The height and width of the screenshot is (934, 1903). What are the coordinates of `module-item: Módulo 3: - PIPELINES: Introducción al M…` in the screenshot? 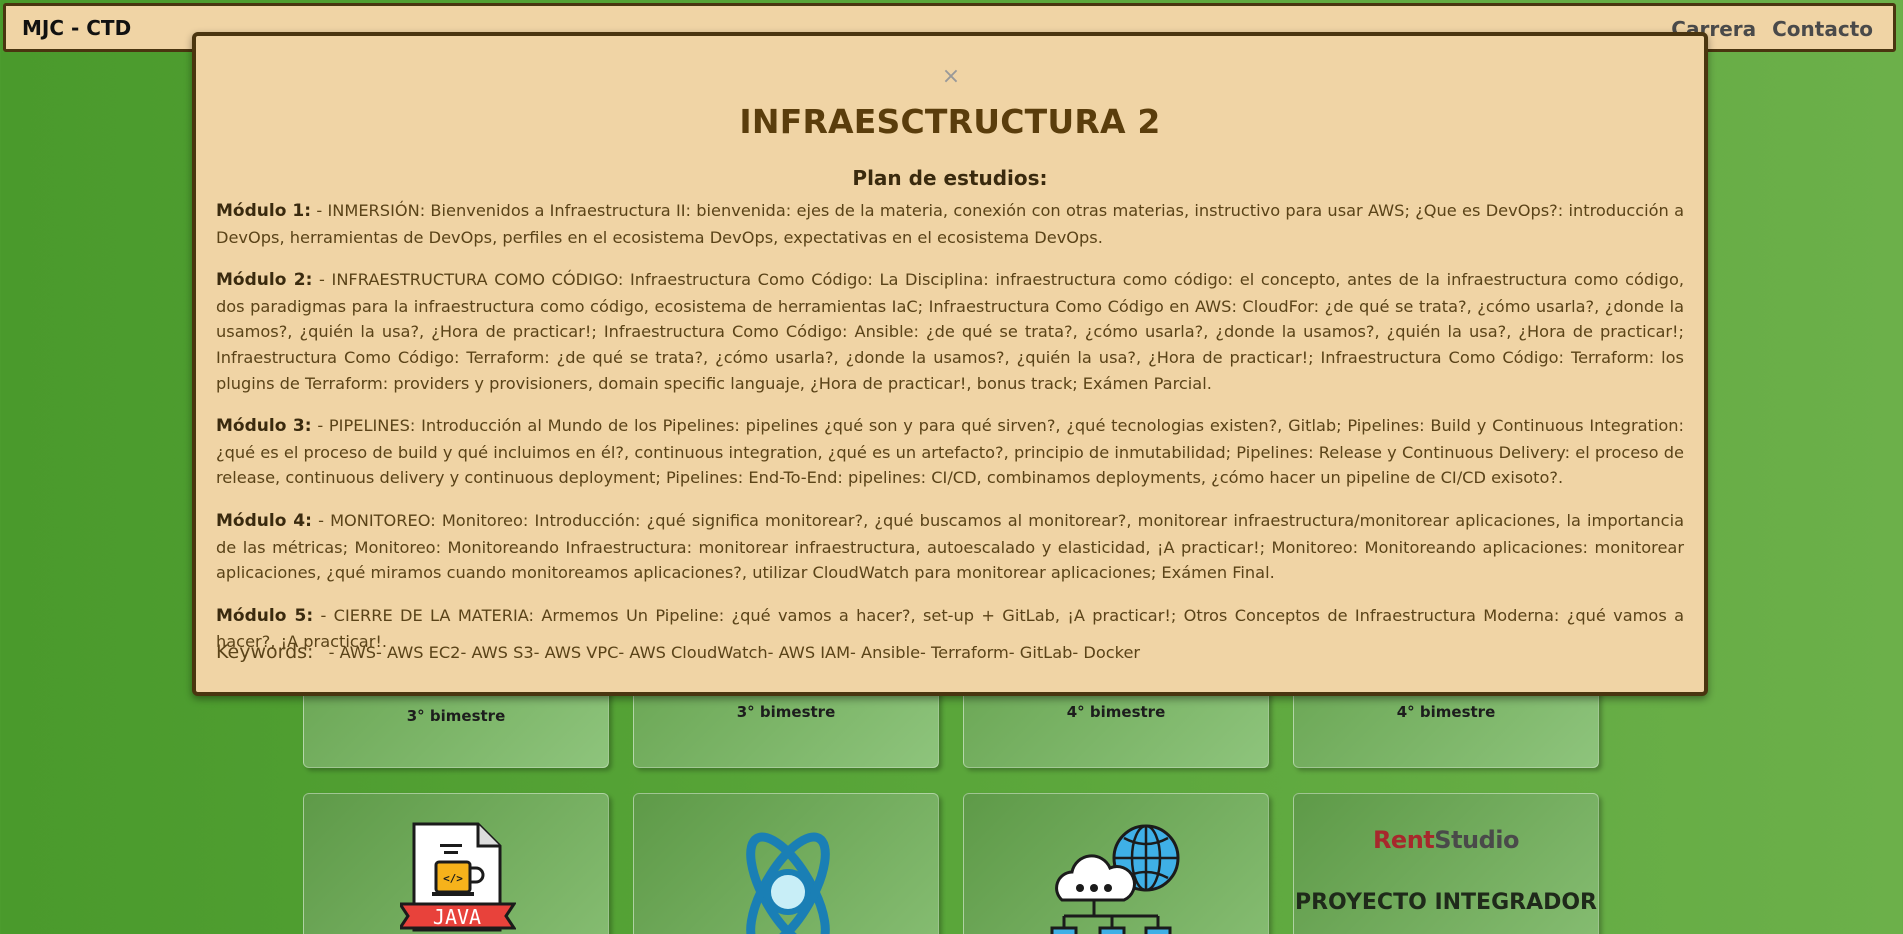 It's located at (950, 452).